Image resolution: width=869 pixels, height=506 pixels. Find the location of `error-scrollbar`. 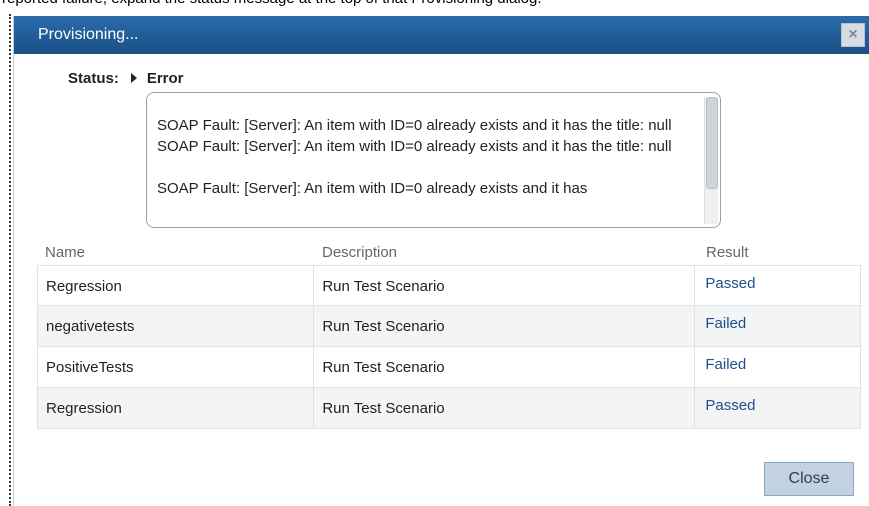

error-scrollbar is located at coordinates (711, 160).